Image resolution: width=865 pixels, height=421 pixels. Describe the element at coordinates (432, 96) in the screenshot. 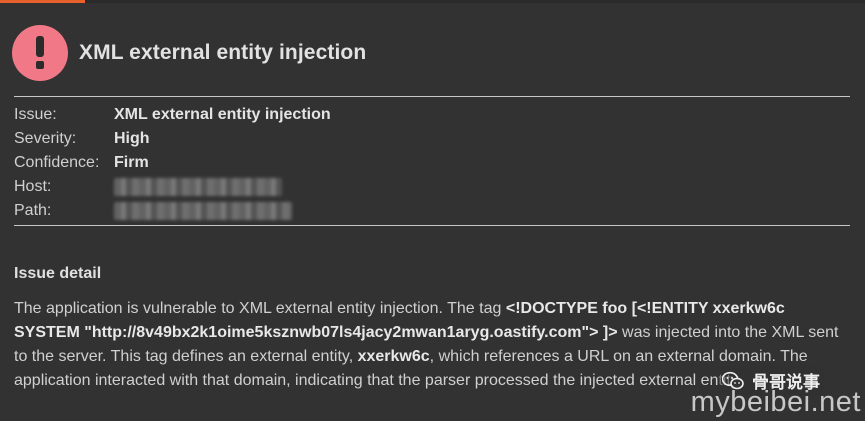

I see `divider-top` at that location.